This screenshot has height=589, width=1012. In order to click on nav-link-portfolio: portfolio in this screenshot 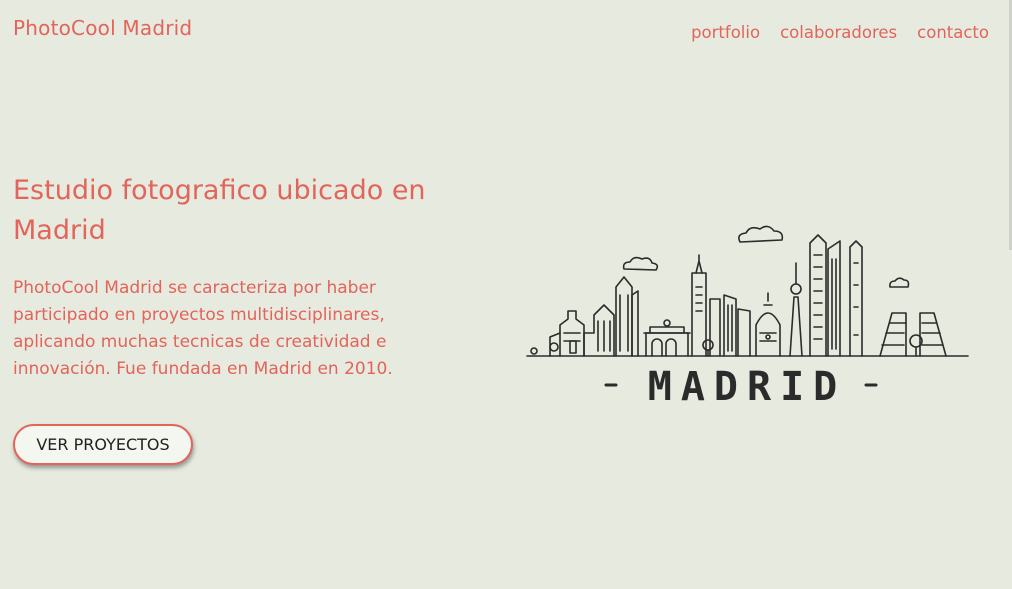, I will do `click(725, 32)`.